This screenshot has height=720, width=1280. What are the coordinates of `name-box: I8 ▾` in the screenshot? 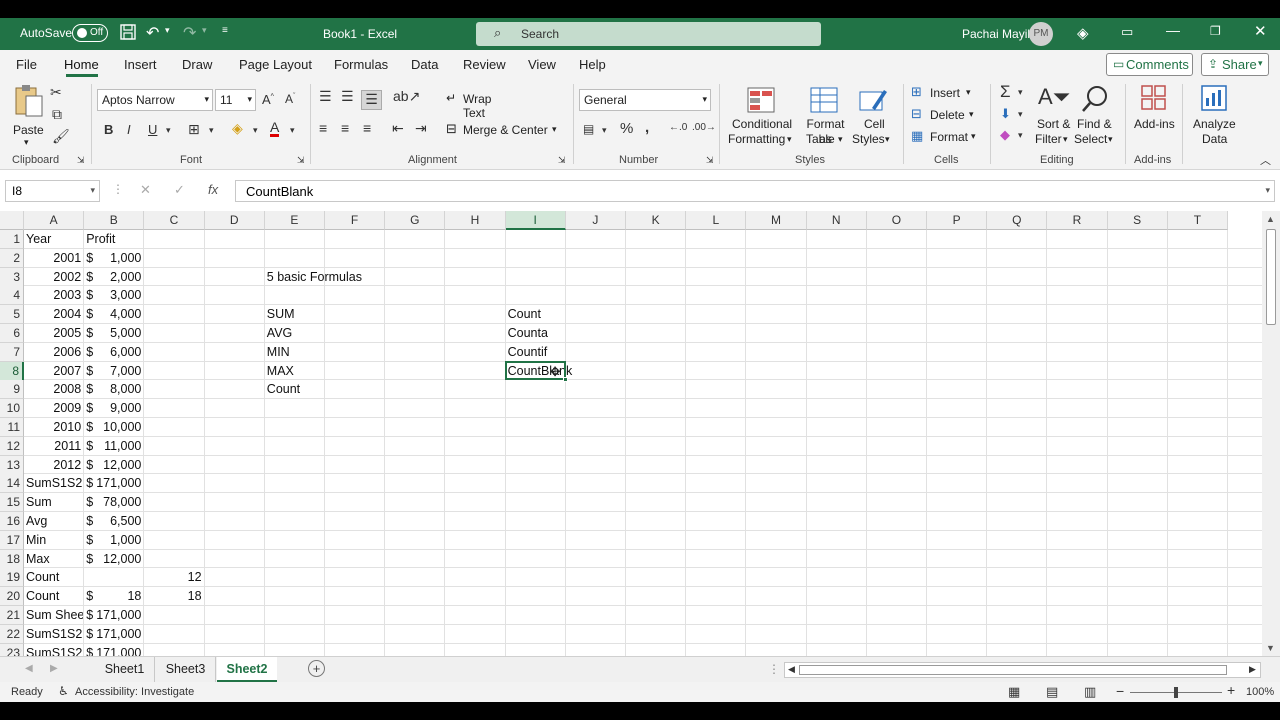 It's located at (52, 191).